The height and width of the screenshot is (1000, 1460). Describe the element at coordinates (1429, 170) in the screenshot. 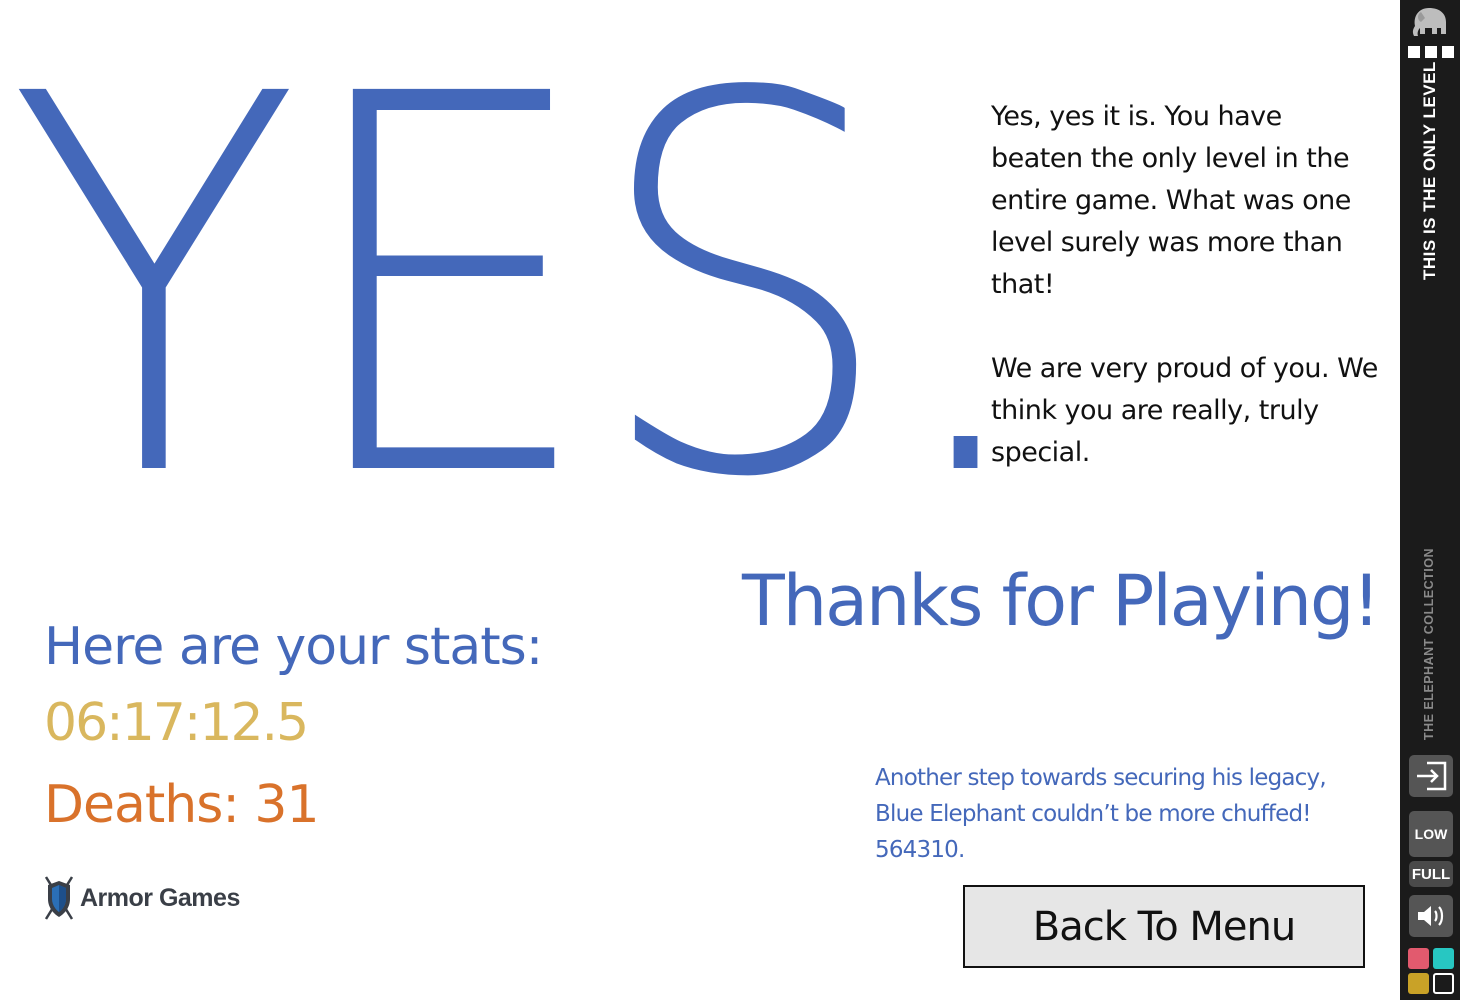

I see `sidebar-game-title: THIS IS THE ONLY LEVEL` at that location.